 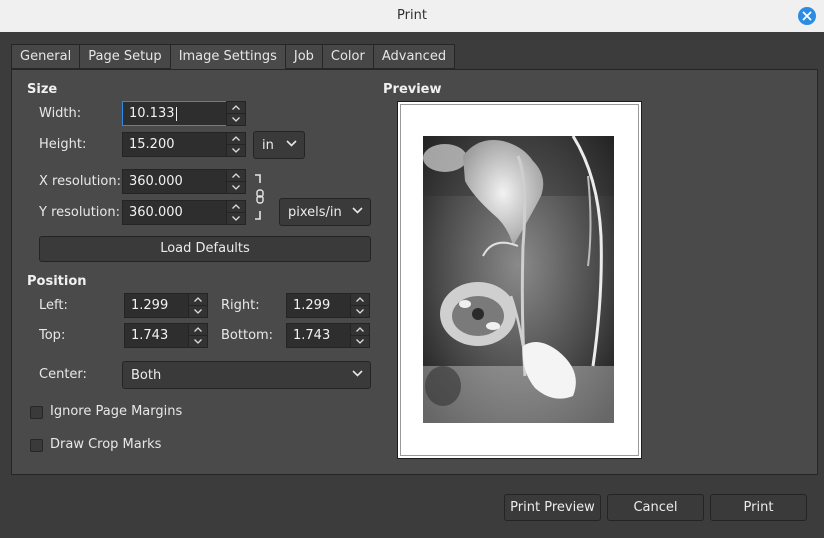 I want to click on bottom-increment-button, so click(x=360, y=329).